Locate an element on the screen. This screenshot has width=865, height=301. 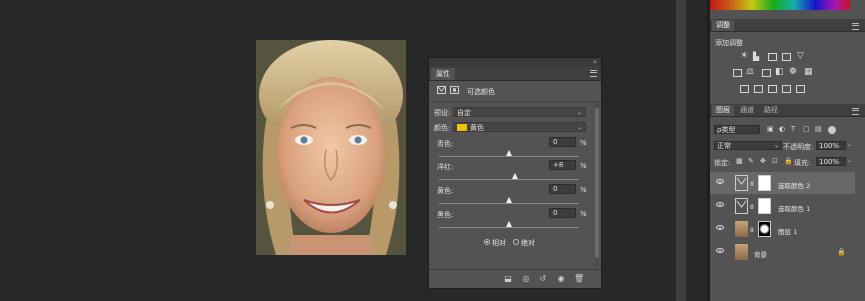
delete-trash-icon: 🗑 is located at coordinates (579, 279).